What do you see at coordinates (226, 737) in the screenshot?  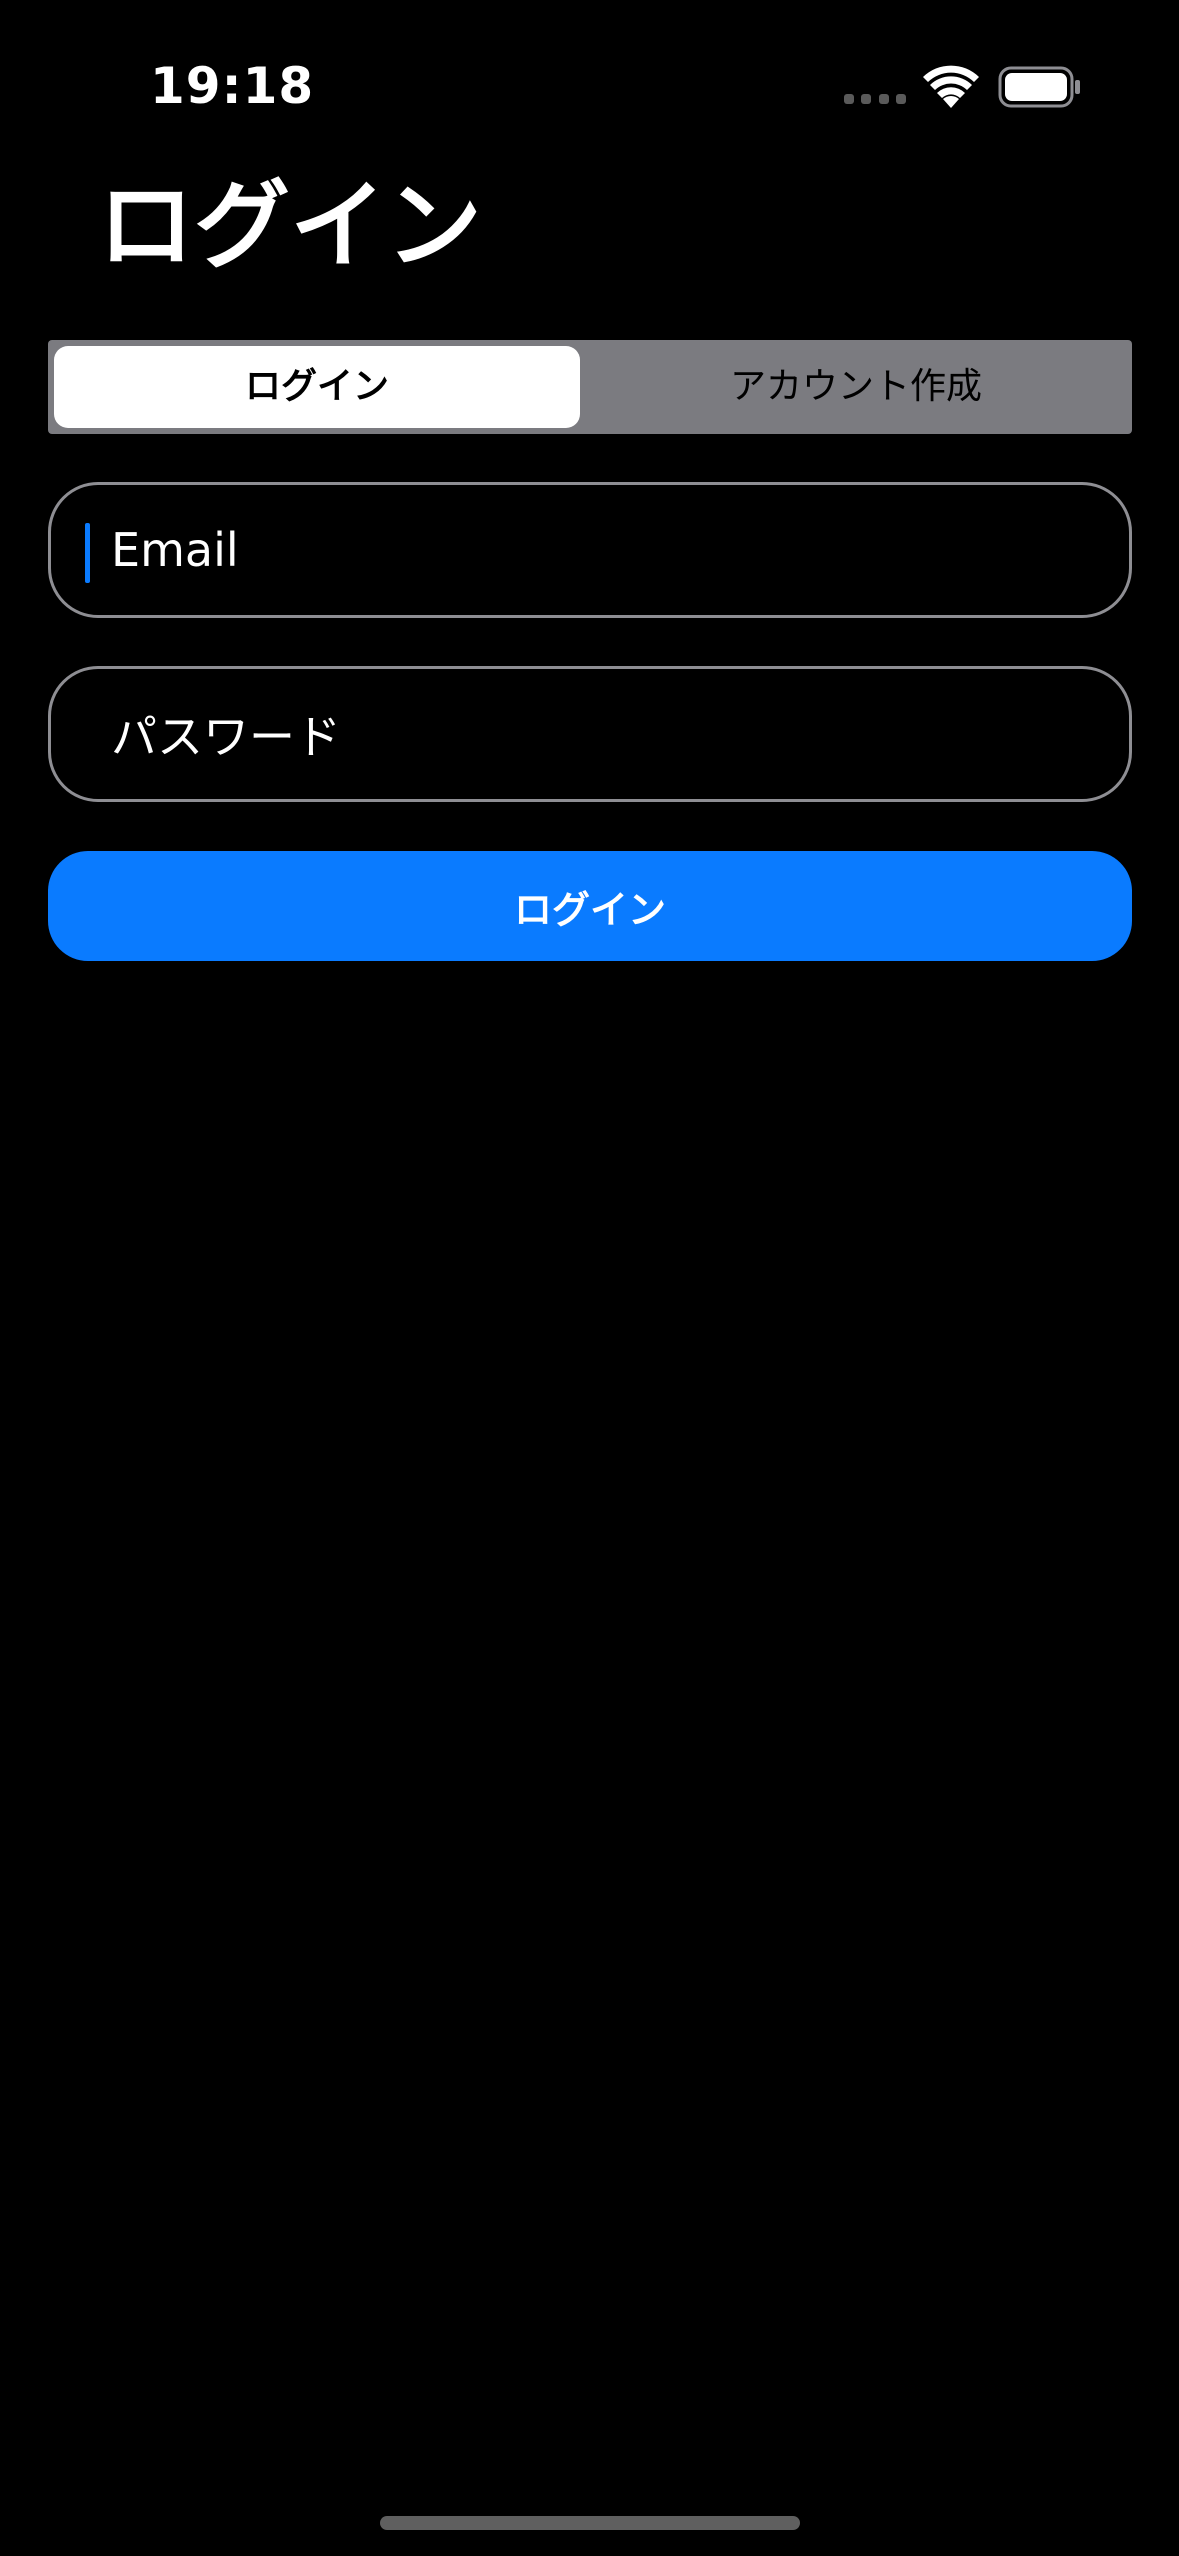 I see `password-placeholder: パスワード` at bounding box center [226, 737].